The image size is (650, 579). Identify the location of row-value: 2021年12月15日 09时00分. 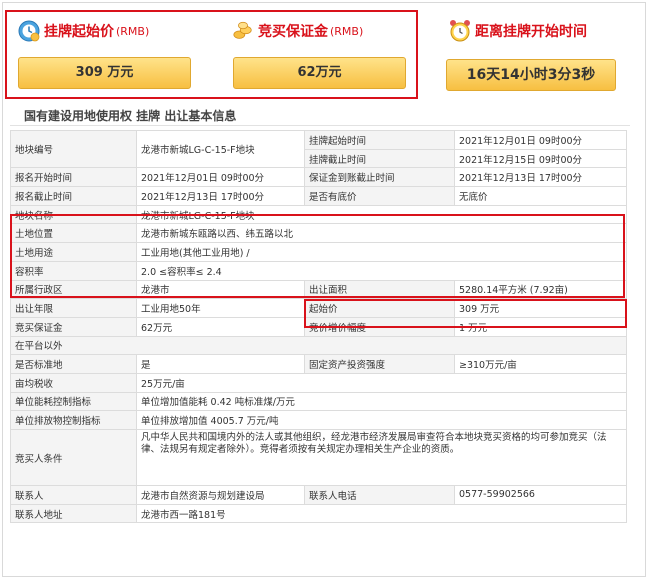
(540, 158).